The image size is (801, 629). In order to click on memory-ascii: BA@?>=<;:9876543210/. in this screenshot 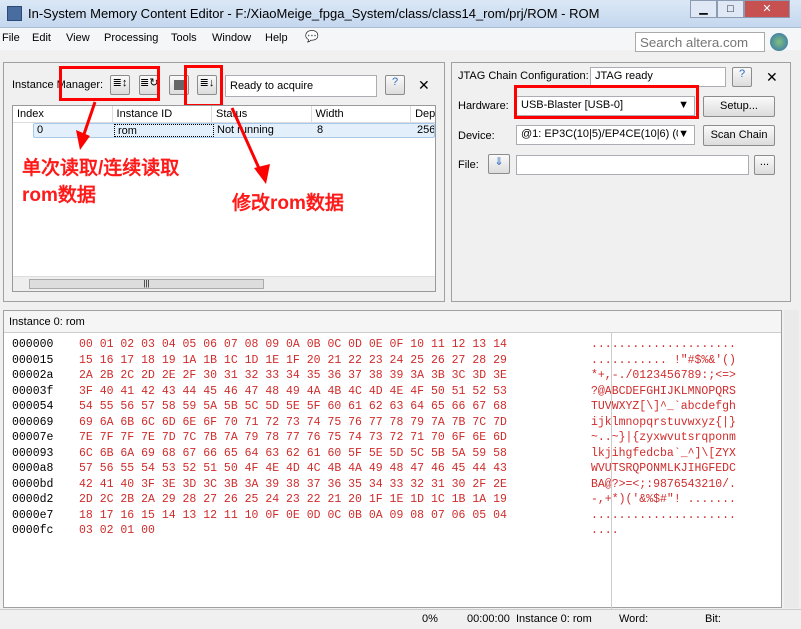, I will do `click(663, 485)`.